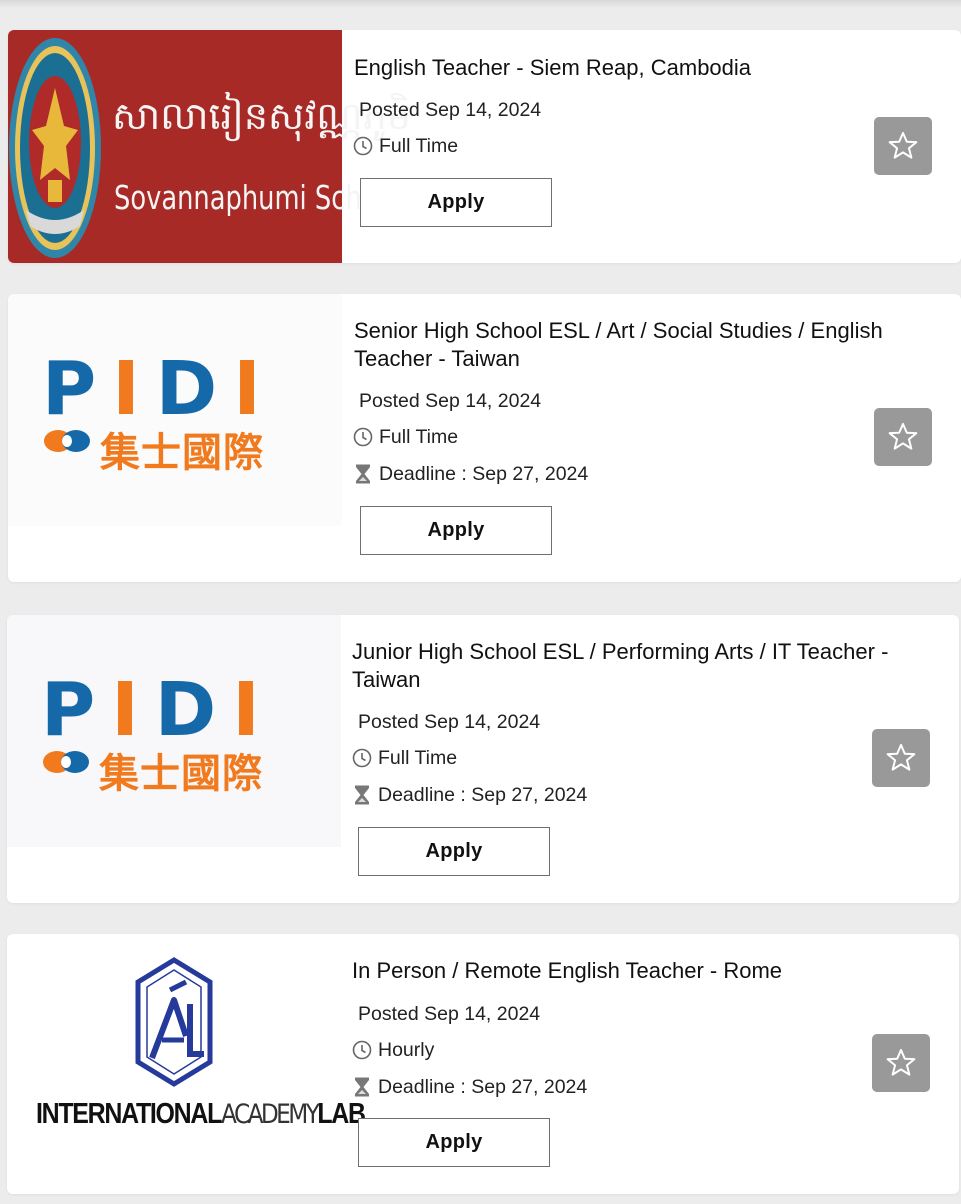  Describe the element at coordinates (480, 4) in the screenshot. I see `top-shadow-strip` at that location.